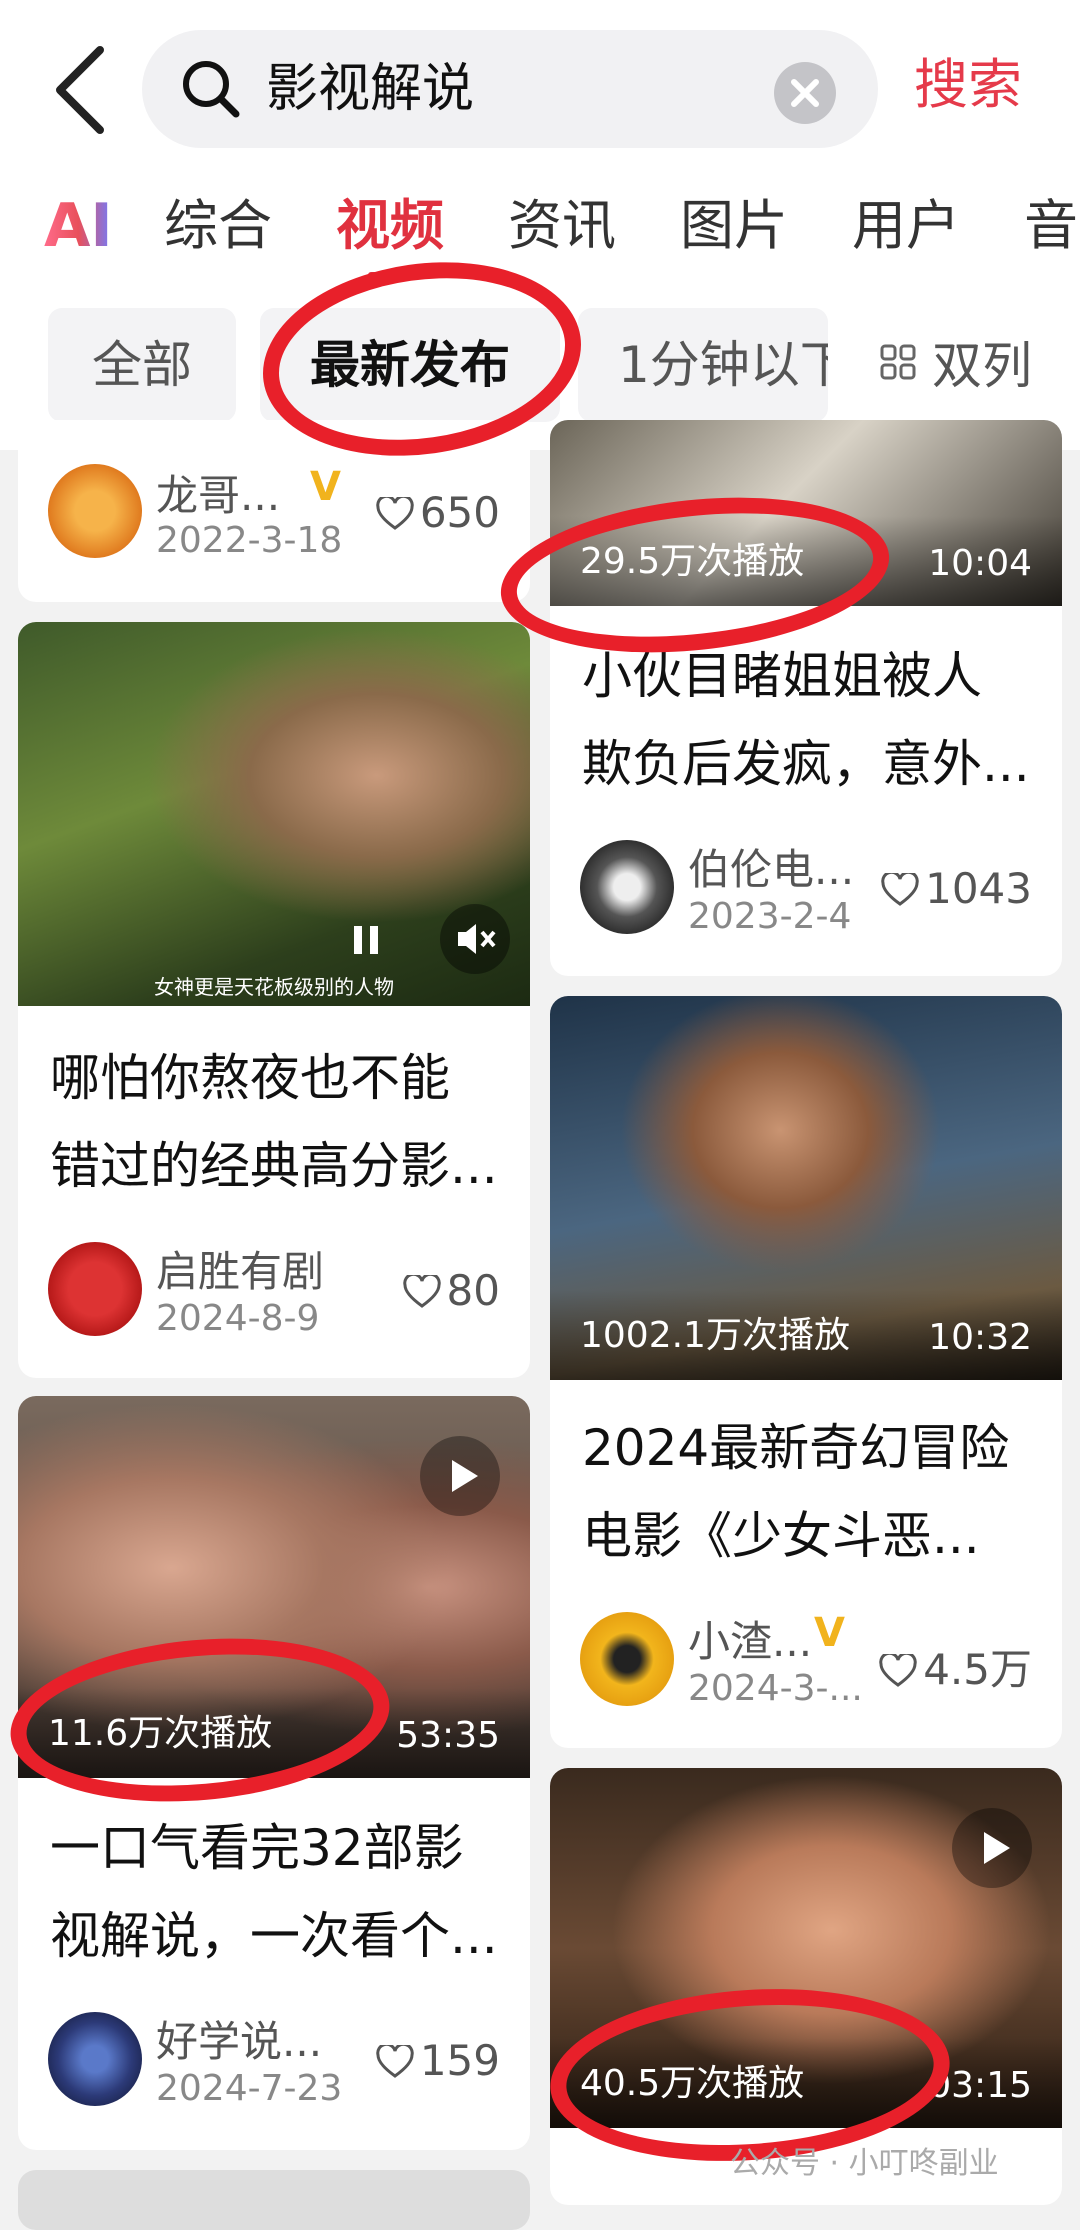 The width and height of the screenshot is (1080, 2230). What do you see at coordinates (280, 1848) in the screenshot?
I see `video-title: 一口气看完32部影` at bounding box center [280, 1848].